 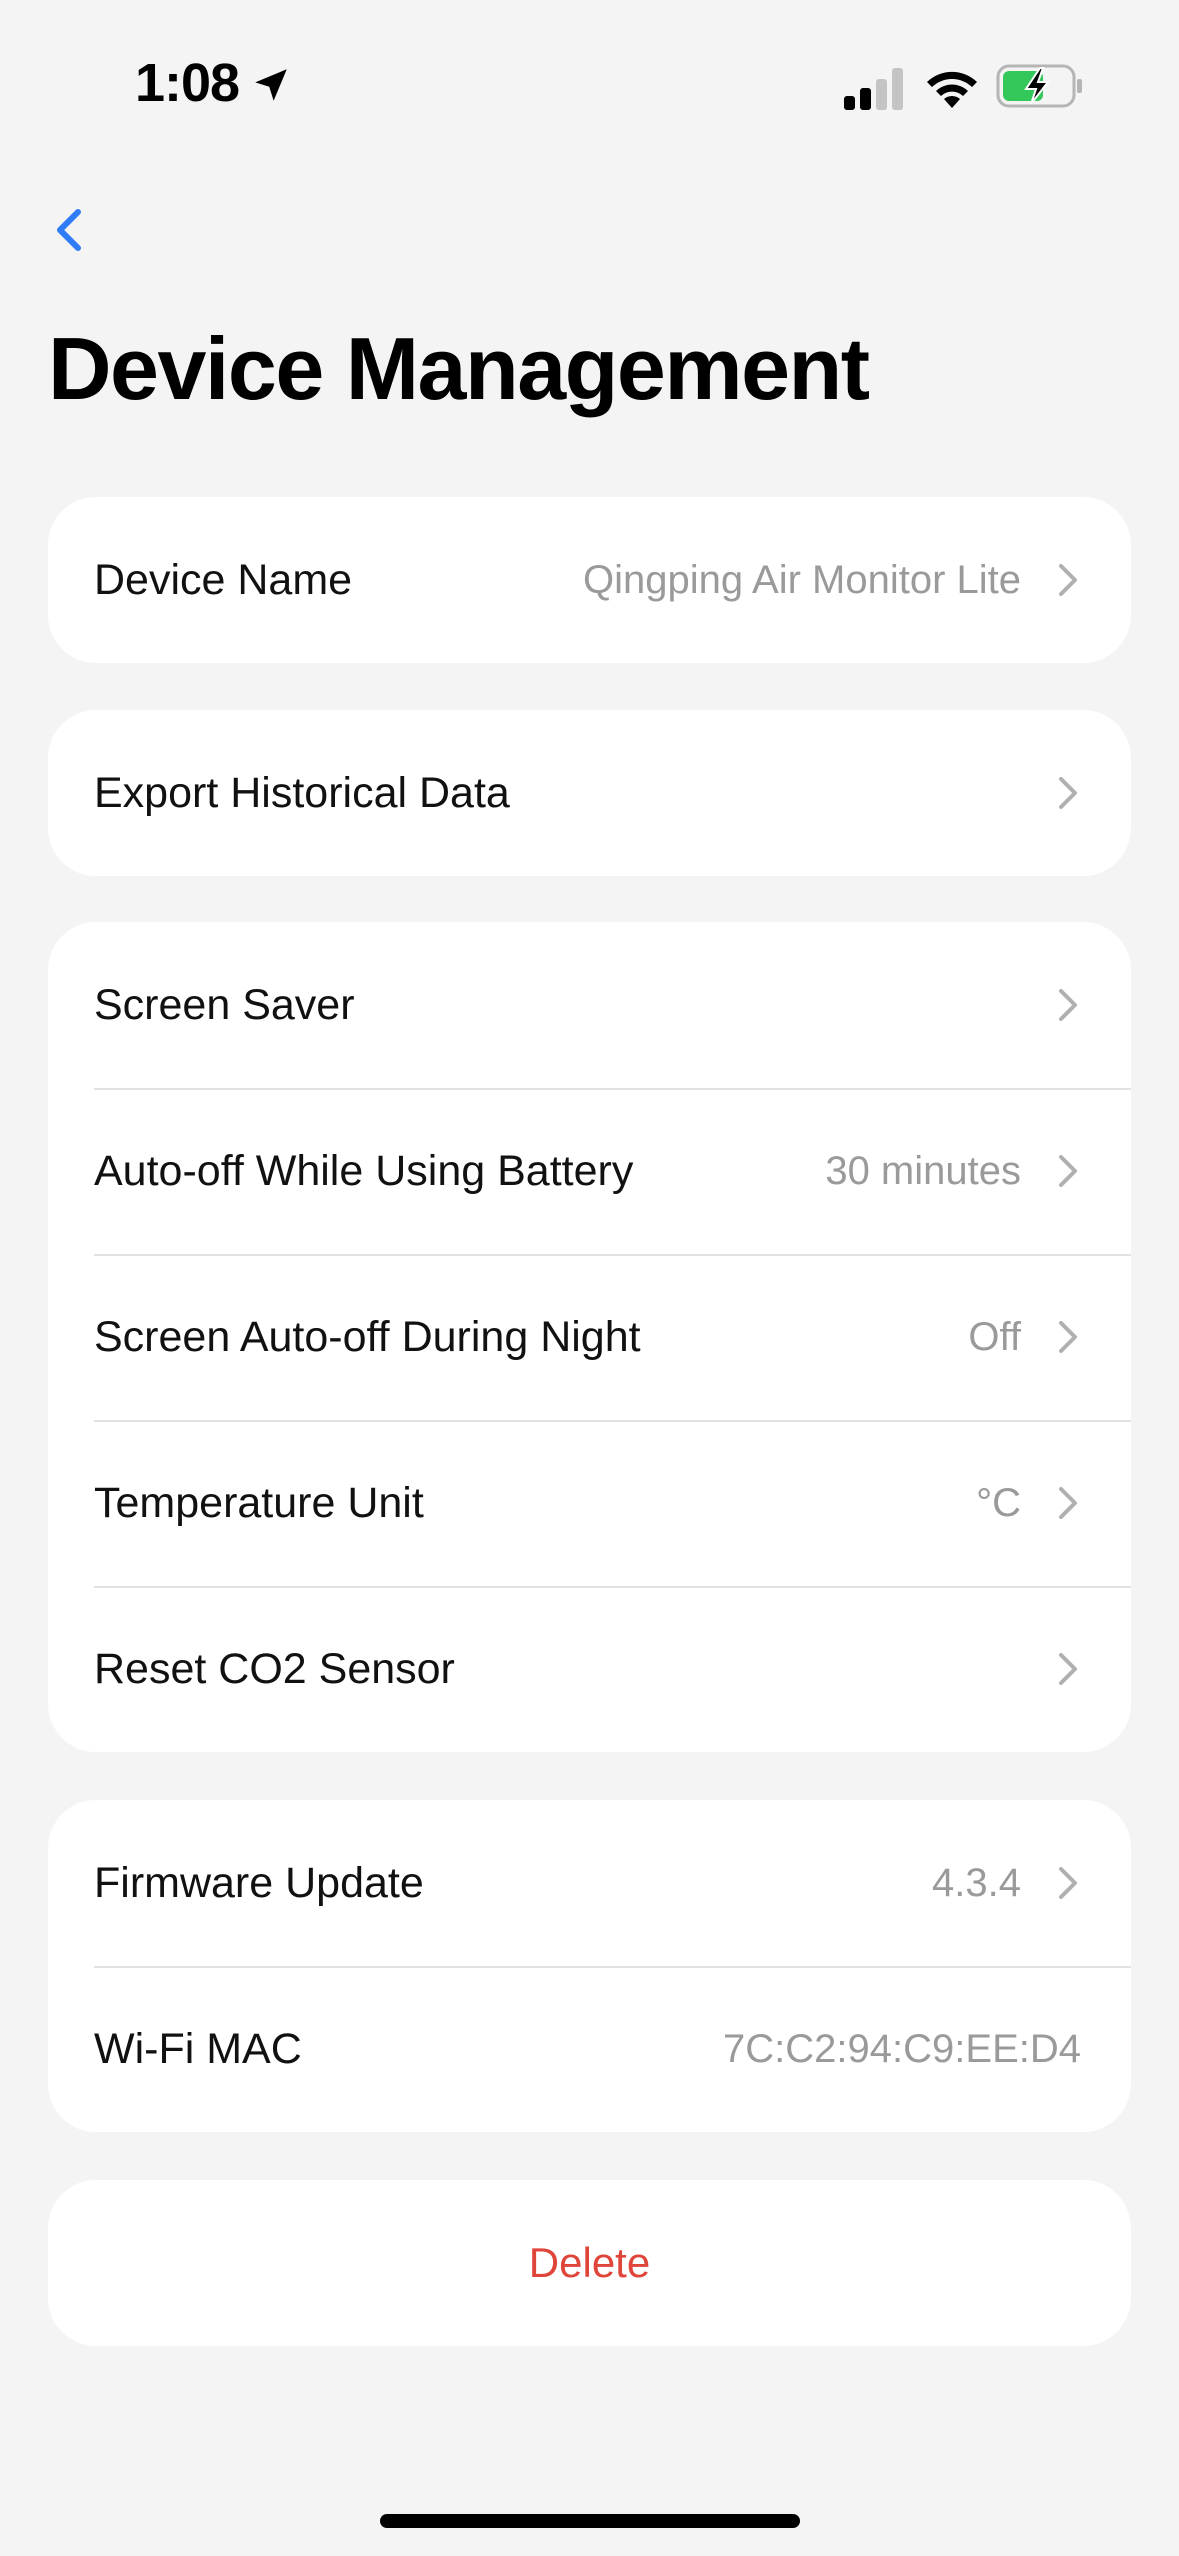 I want to click on device-name-label: Device Name, so click(x=223, y=580).